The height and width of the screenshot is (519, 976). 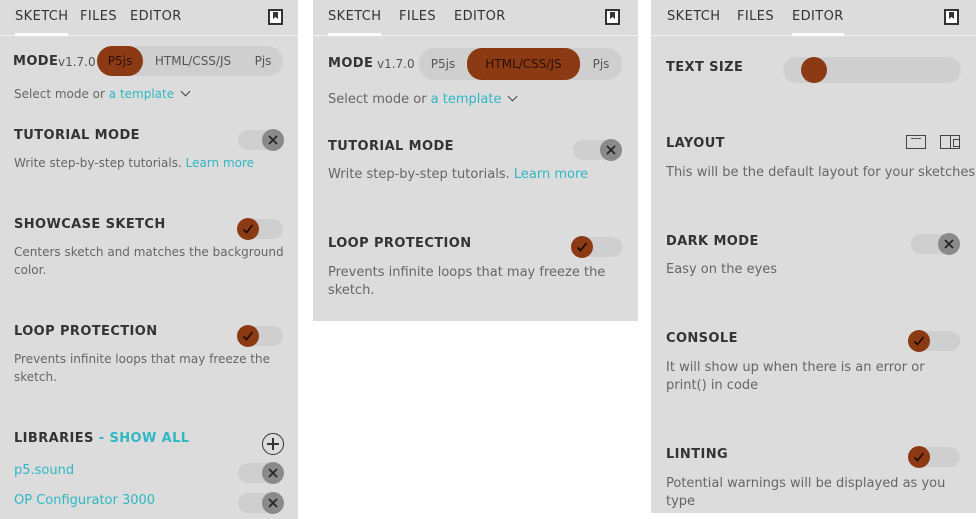 I want to click on libraries-title: LIBRARIES - SHOW ALL, so click(x=102, y=438).